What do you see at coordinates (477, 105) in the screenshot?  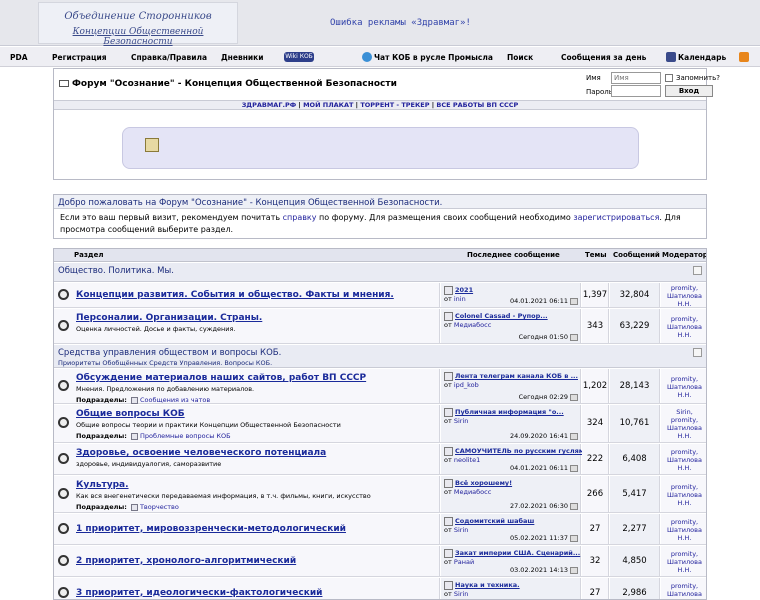 I see `link-works: ВСЕ РАБОТЫ ВП СССР` at bounding box center [477, 105].